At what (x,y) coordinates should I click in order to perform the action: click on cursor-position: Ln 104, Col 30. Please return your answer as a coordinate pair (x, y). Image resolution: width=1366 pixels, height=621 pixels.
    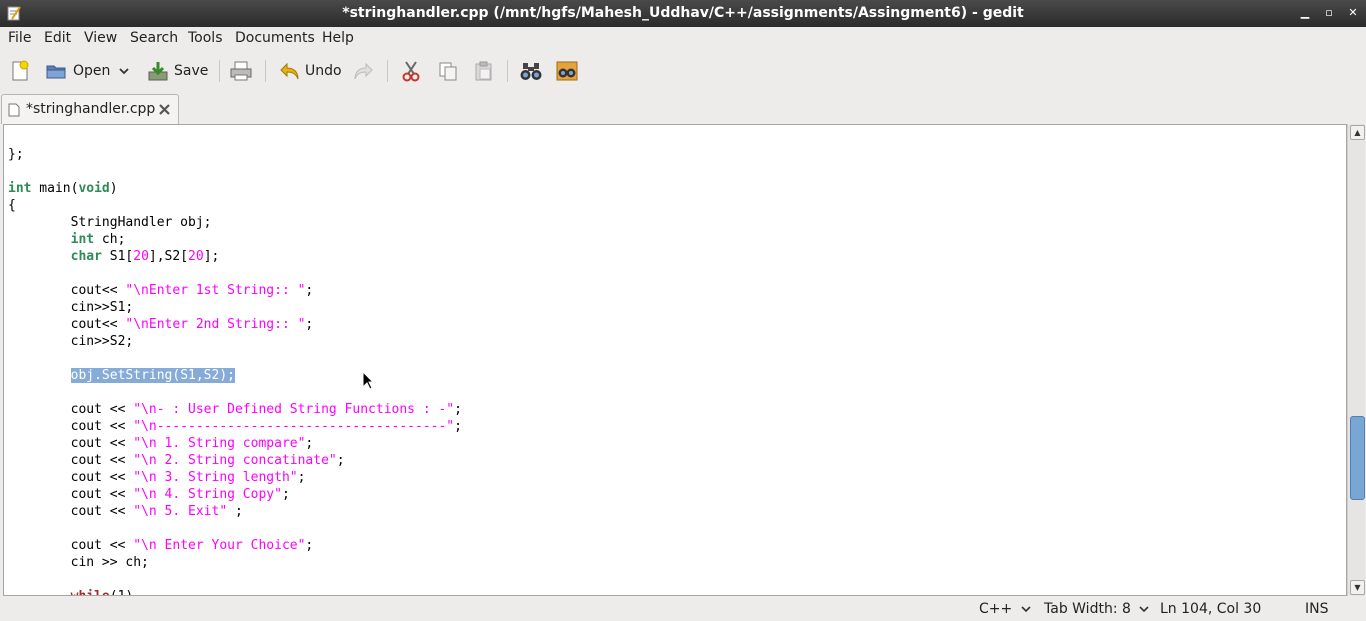
    Looking at the image, I should click on (1211, 609).